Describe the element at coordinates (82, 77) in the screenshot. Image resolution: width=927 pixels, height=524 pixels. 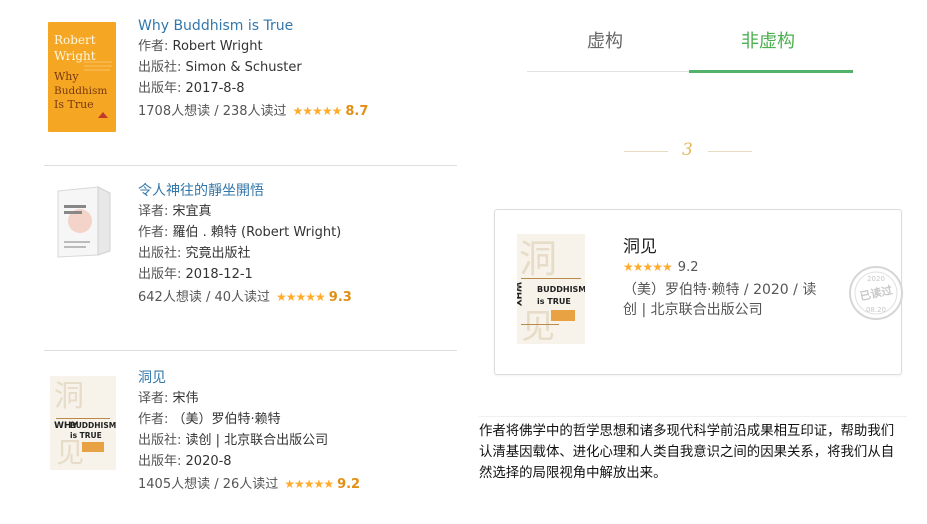
I see `book-cover-1: Robert Wright Why Buddhism Is True` at that location.